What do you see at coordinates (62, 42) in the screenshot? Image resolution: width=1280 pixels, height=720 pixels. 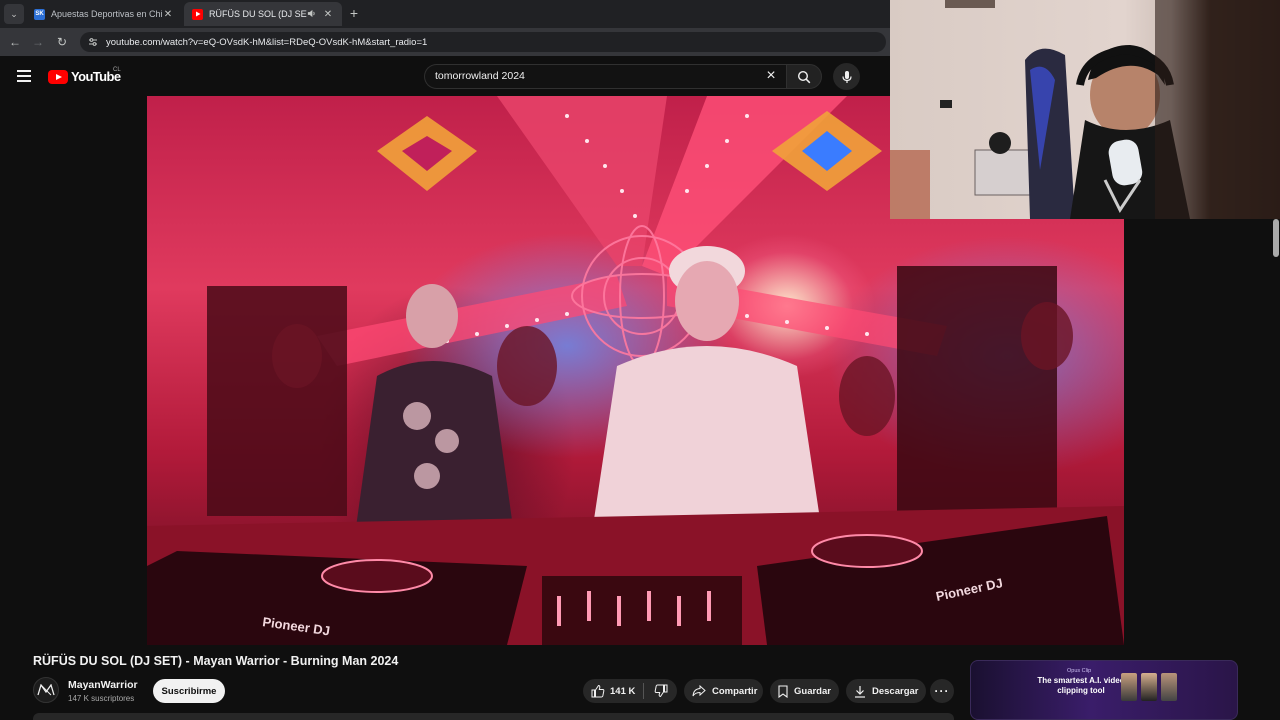 I see `reload-icon: ↻` at bounding box center [62, 42].